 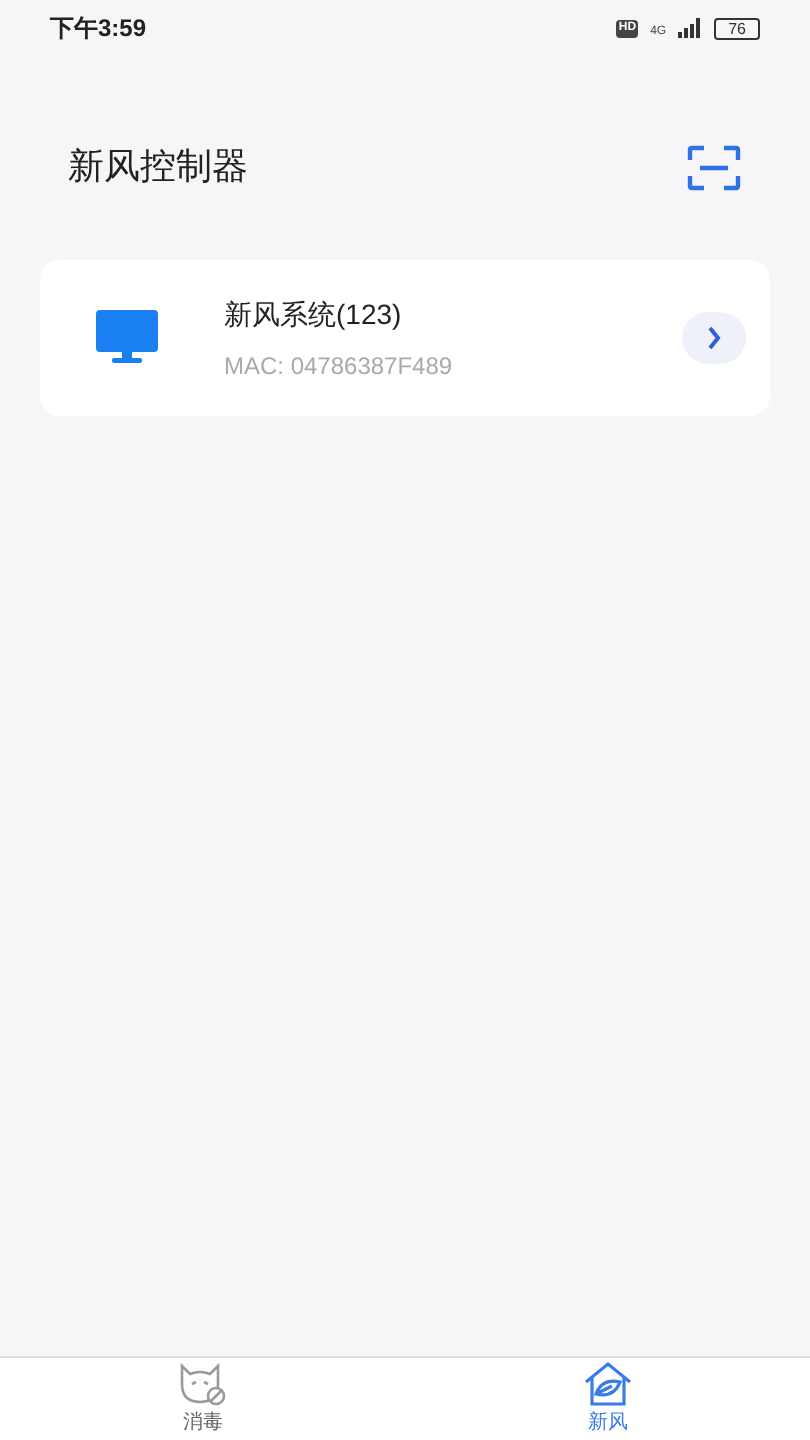 I want to click on chevron-right-icon, so click(x=714, y=338).